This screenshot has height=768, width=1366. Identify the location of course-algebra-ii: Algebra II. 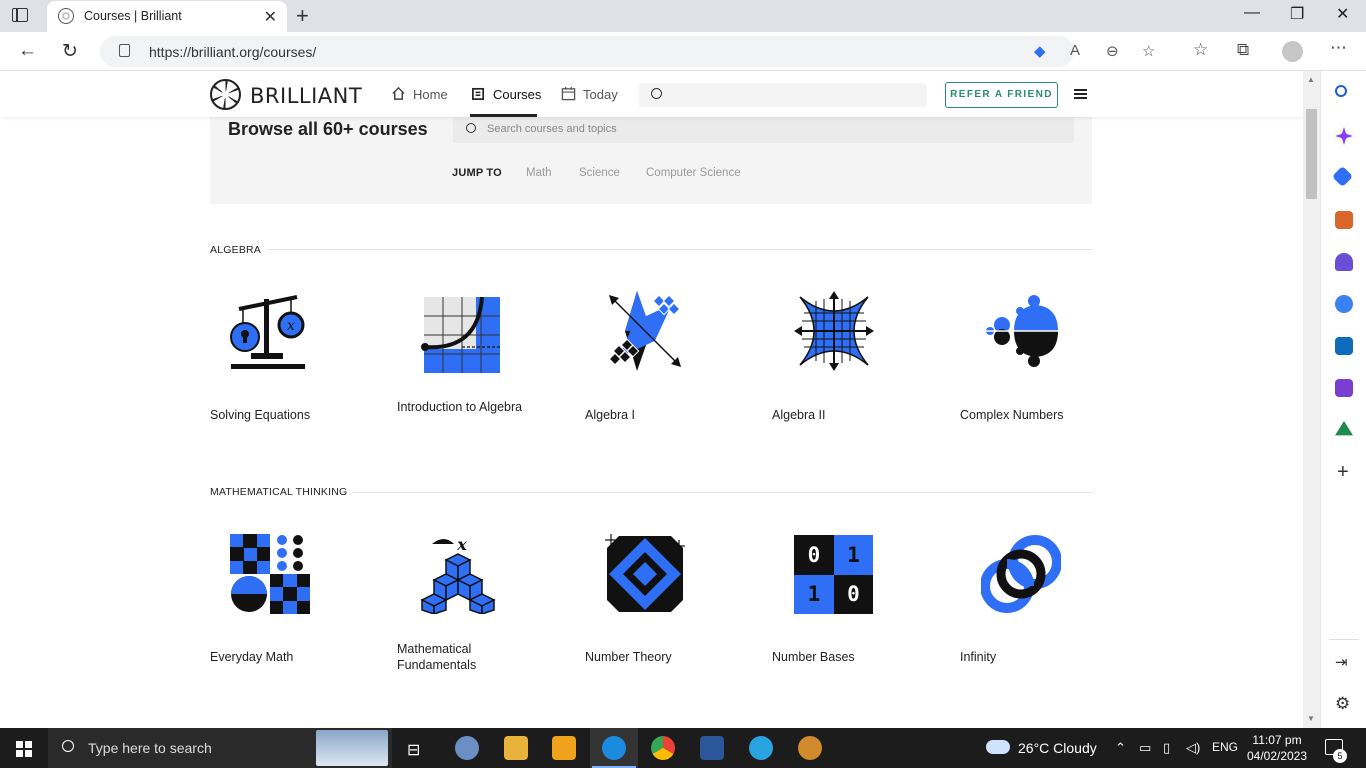
(842, 415).